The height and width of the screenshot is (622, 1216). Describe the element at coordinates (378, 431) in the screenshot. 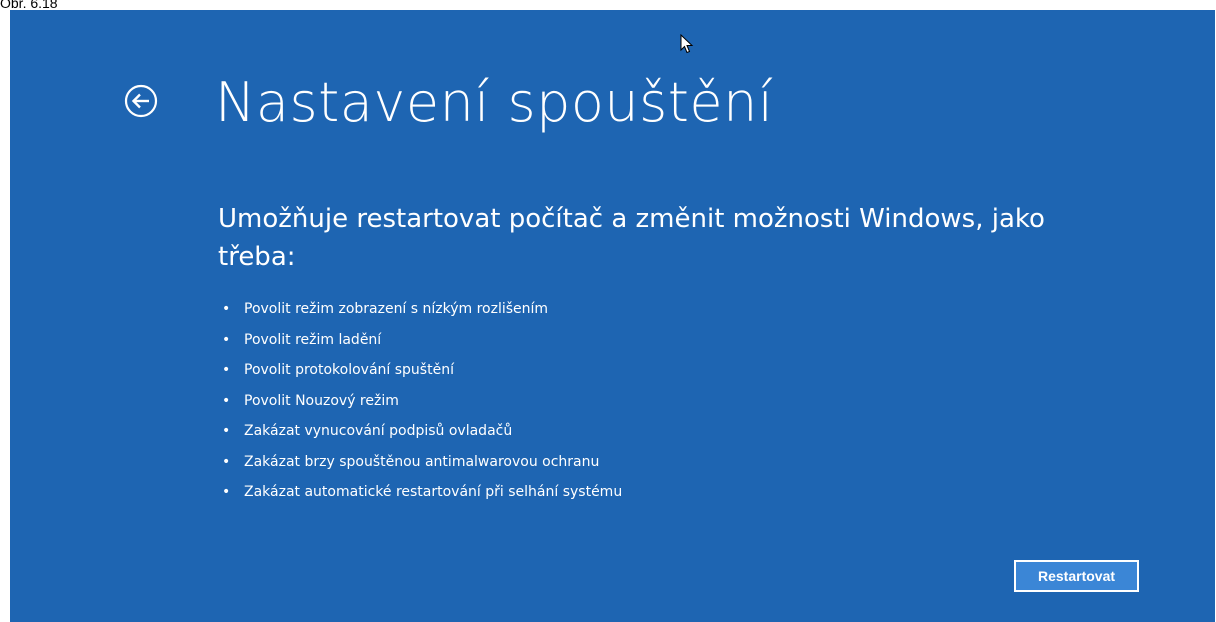

I see `startup-option-label: Zakázat vynucování podpisů ovladačů` at that location.